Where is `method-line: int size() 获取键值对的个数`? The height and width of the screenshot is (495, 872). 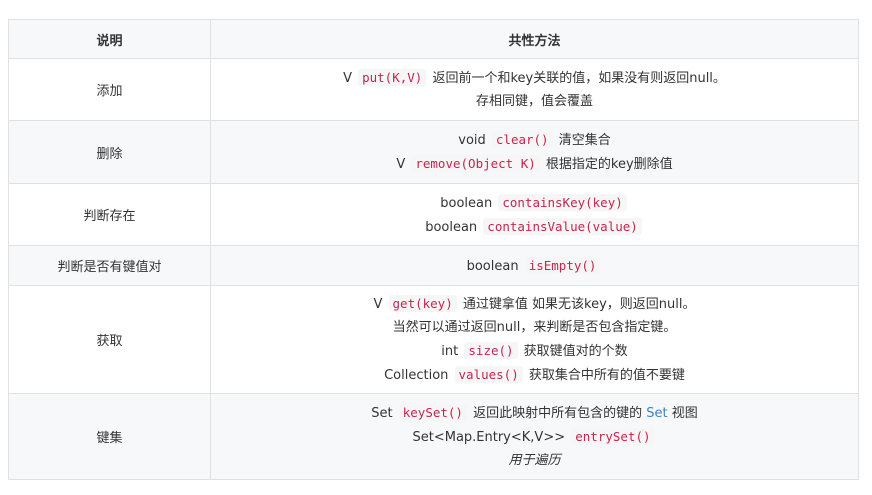 method-line: int size() 获取键值对的个数 is located at coordinates (534, 351).